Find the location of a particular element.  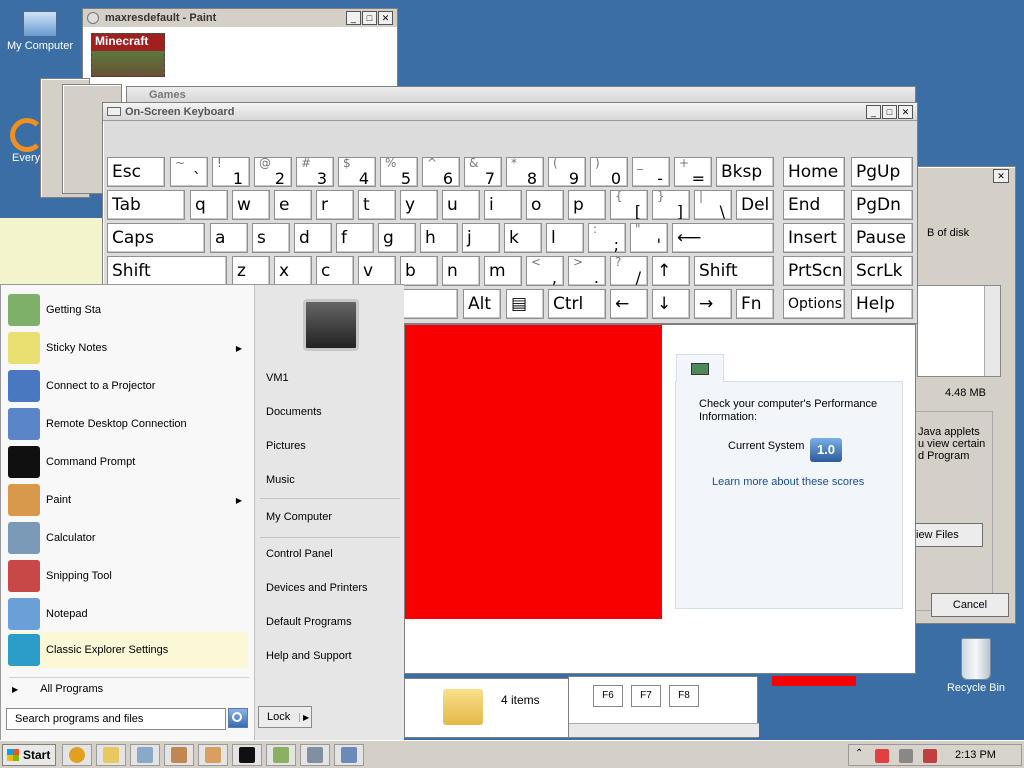

key-7: & 7 is located at coordinates (483, 172).